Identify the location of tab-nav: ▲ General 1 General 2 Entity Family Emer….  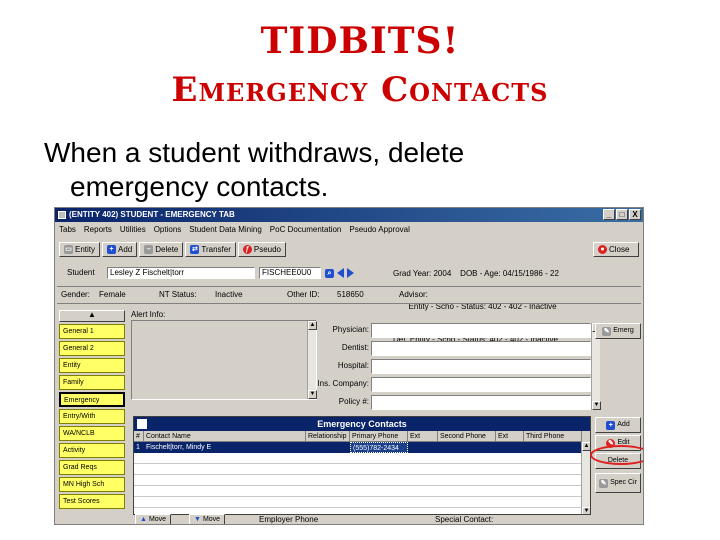
(92, 409).